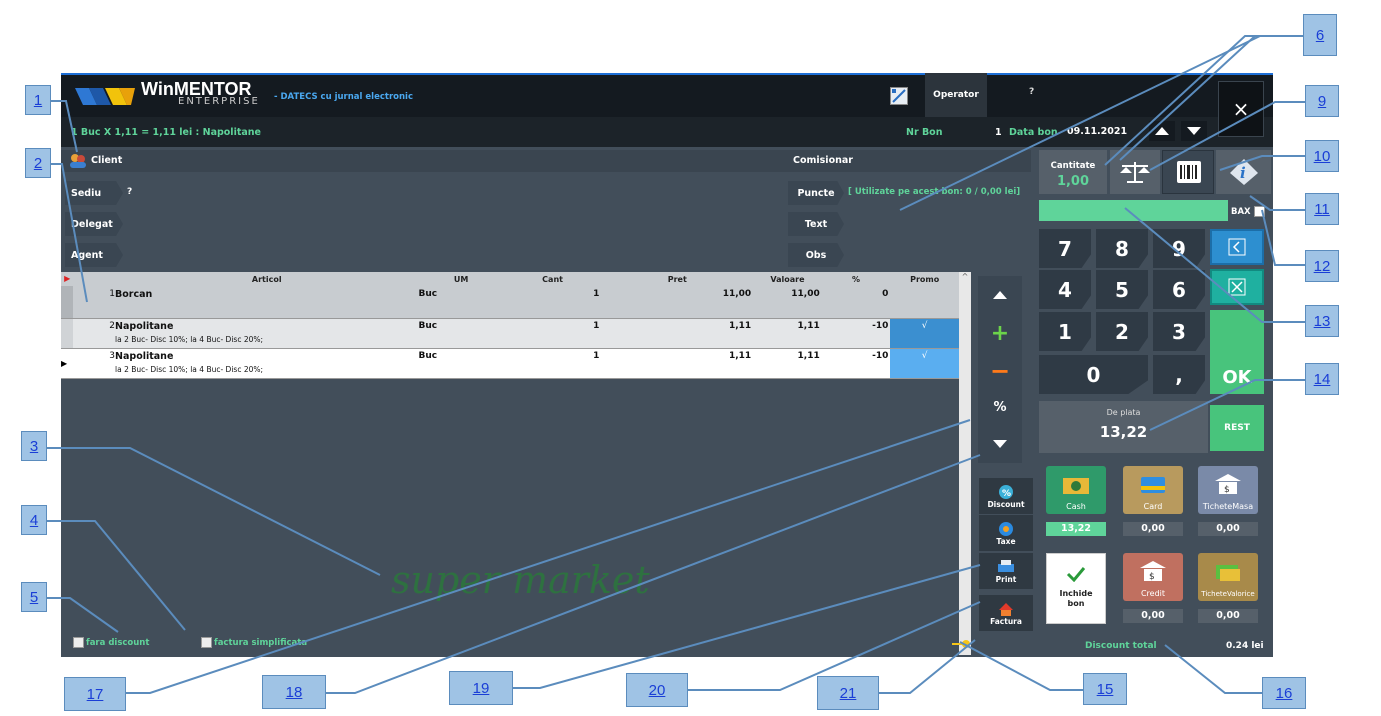  What do you see at coordinates (254, 642) in the screenshot?
I see `factura-simplificata-checkbox: factura simplificata` at bounding box center [254, 642].